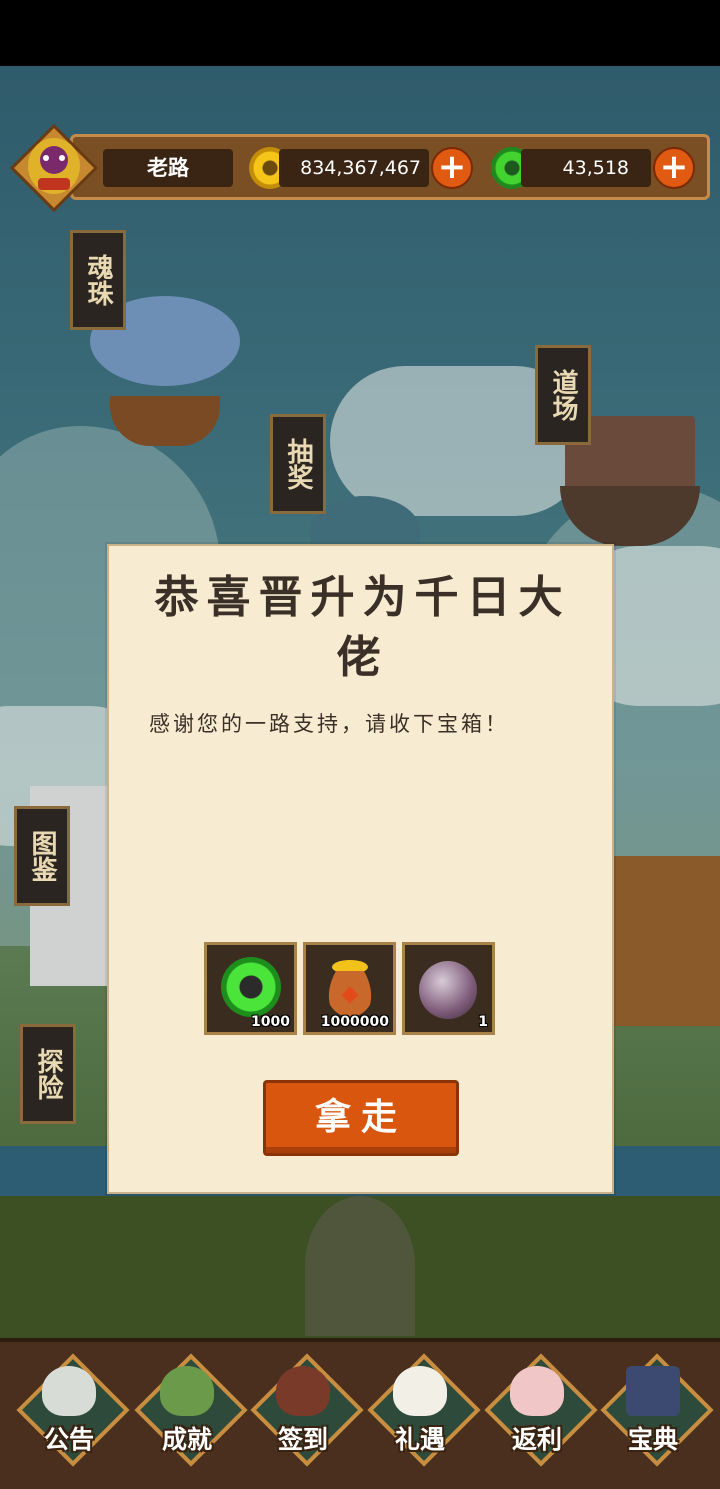  I want to click on reward-item: 1000, so click(250, 988).